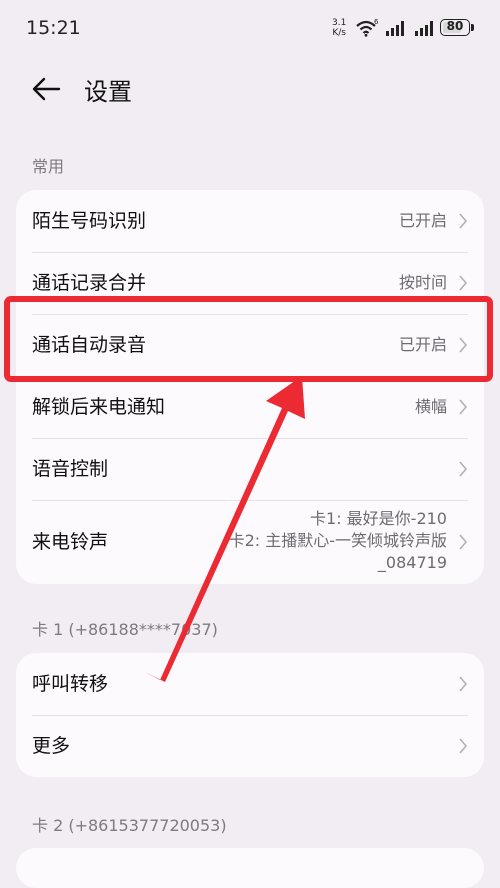 This screenshot has height=888, width=500. What do you see at coordinates (472, 27) in the screenshot?
I see `battery-nub` at bounding box center [472, 27].